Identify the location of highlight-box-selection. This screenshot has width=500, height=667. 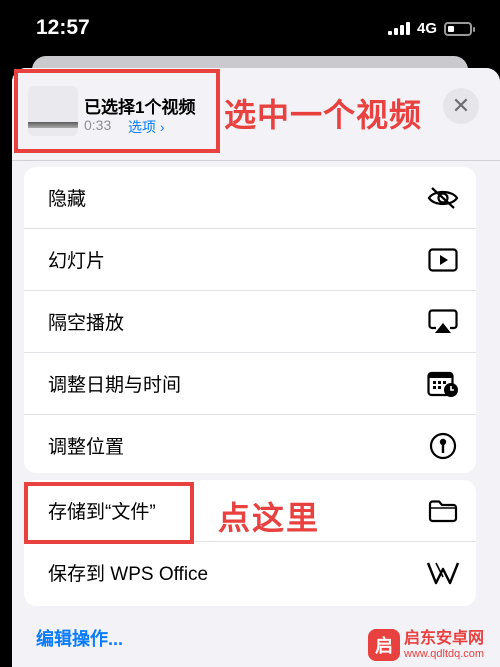
(117, 111).